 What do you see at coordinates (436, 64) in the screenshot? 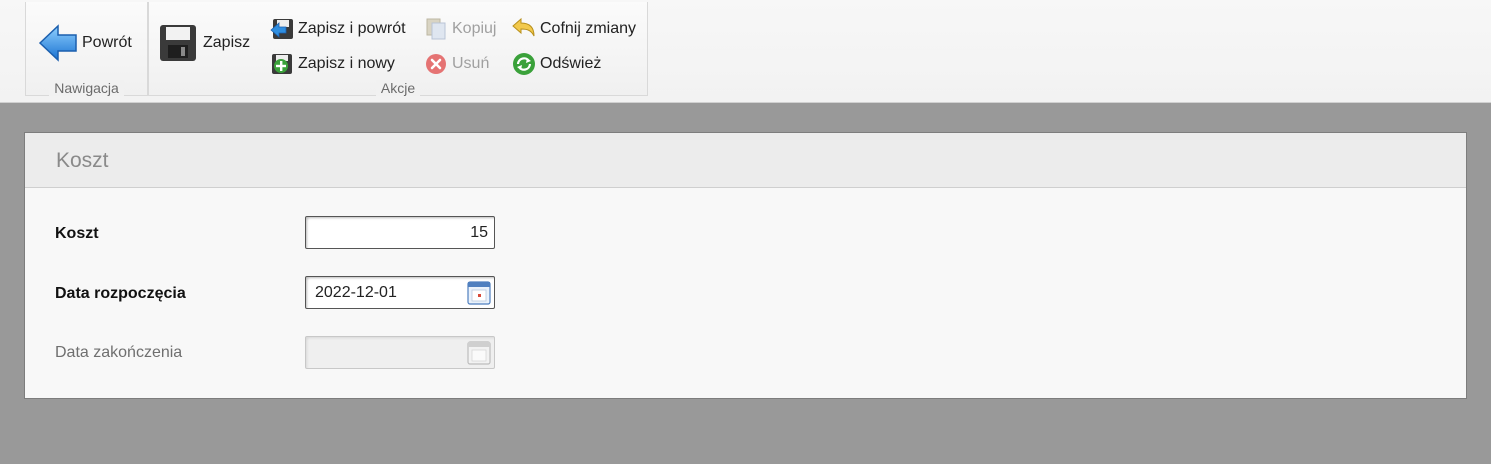
I see `delete-icon` at bounding box center [436, 64].